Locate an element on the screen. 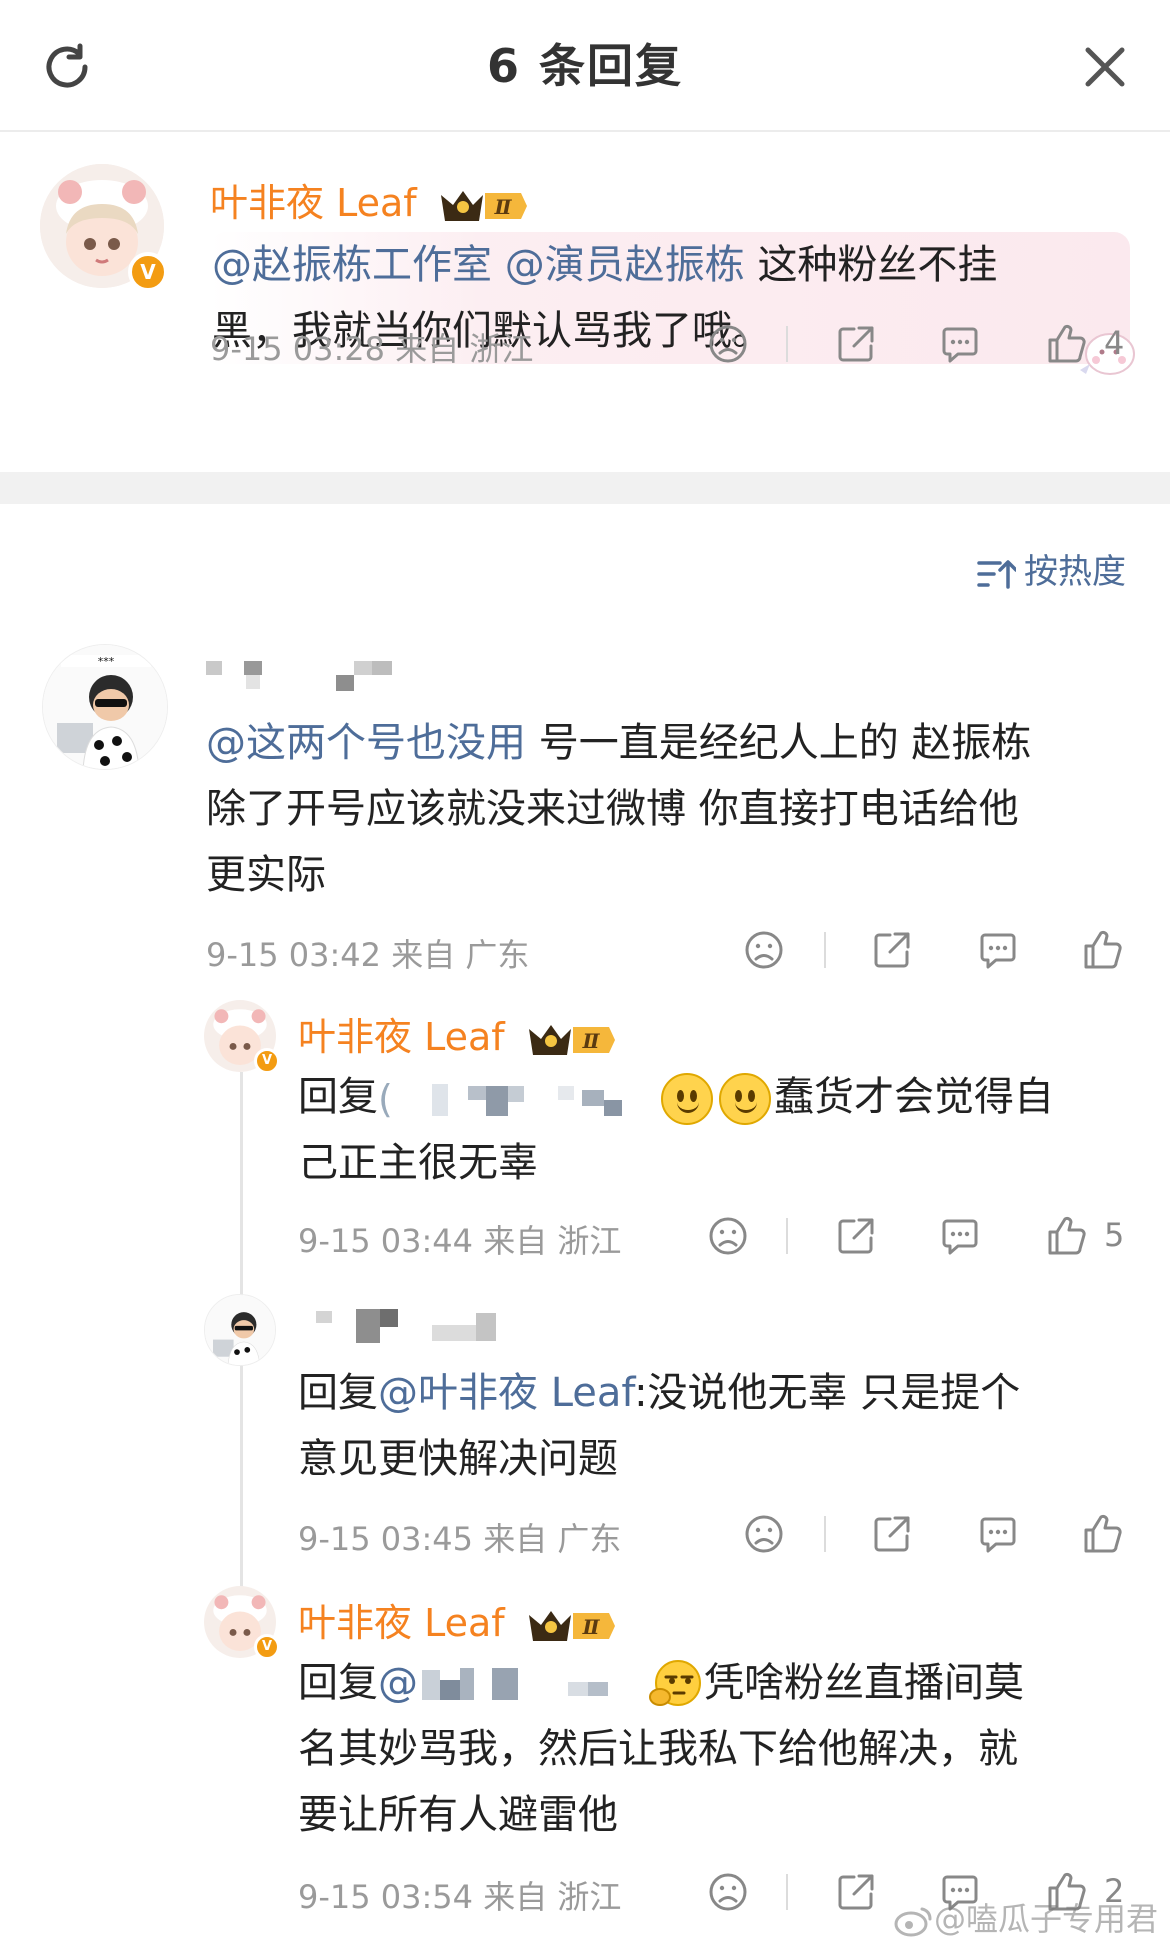 The height and width of the screenshot is (1942, 1170). reply-header: 6 条回复 is located at coordinates (585, 66).